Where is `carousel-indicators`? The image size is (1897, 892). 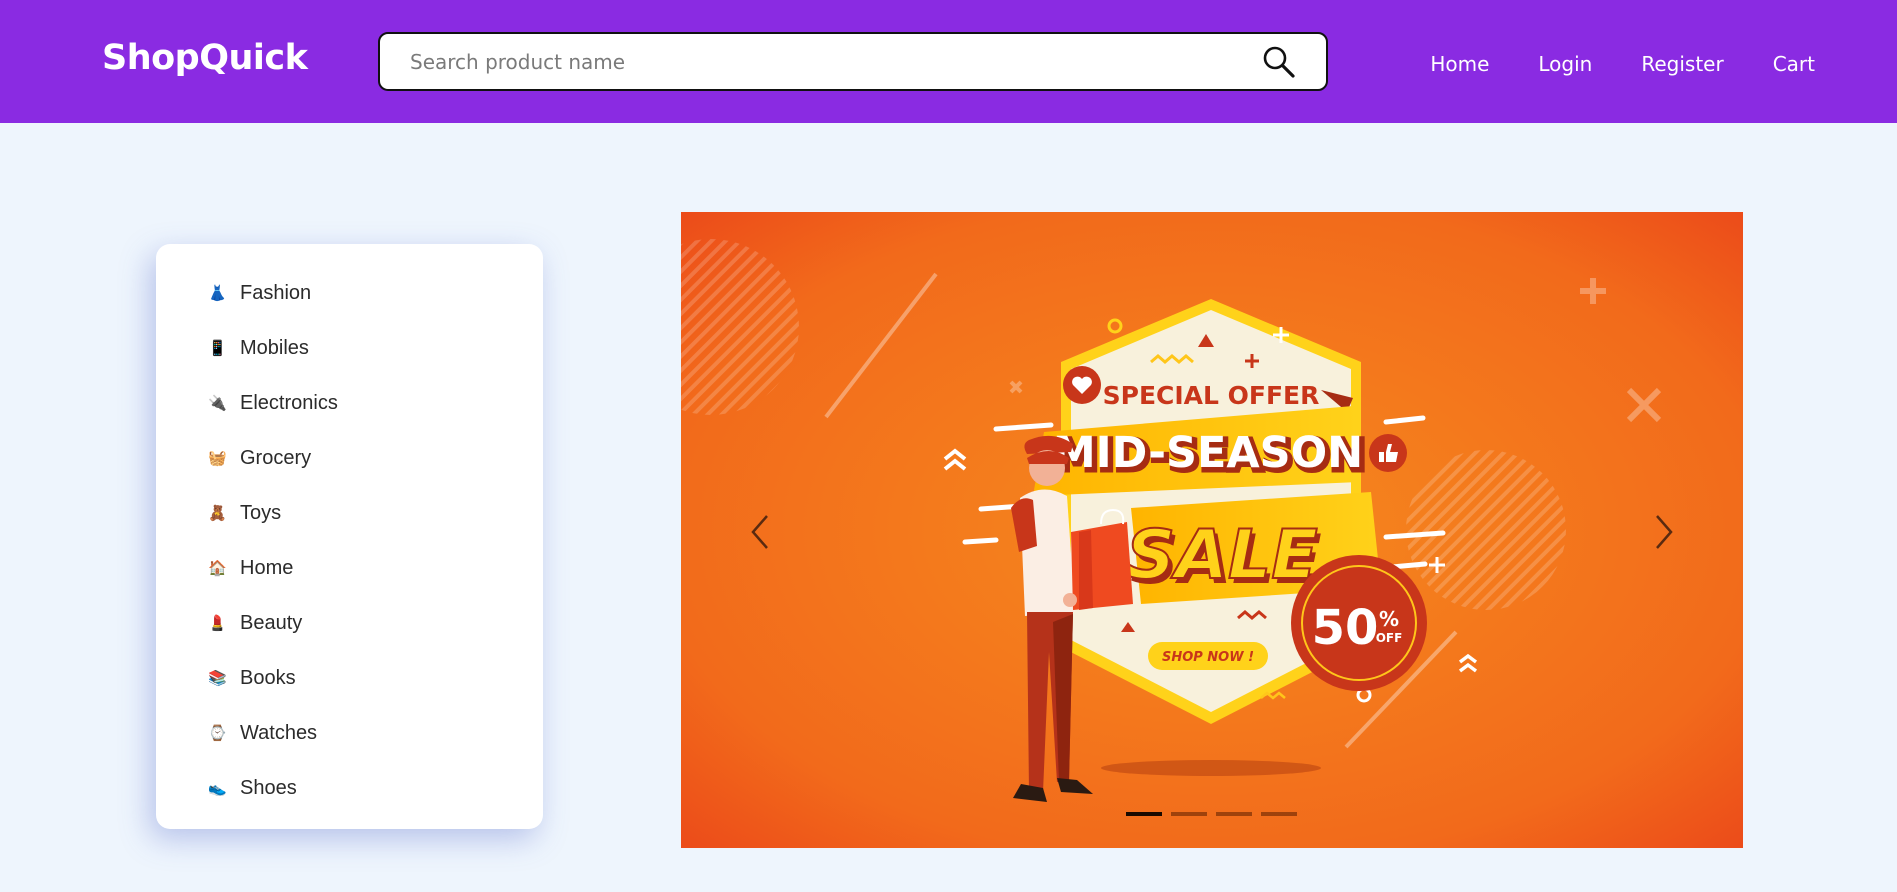
carousel-indicators is located at coordinates (1211, 814).